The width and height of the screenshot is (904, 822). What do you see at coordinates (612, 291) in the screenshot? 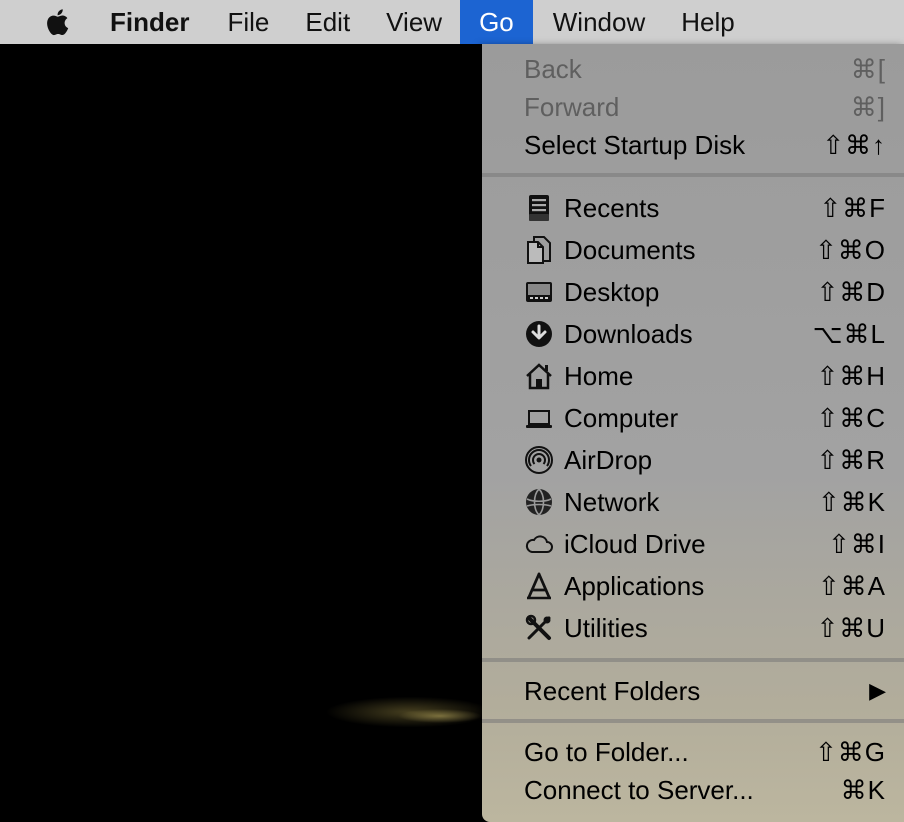
I see `menu-item-label: Desktop` at bounding box center [612, 291].